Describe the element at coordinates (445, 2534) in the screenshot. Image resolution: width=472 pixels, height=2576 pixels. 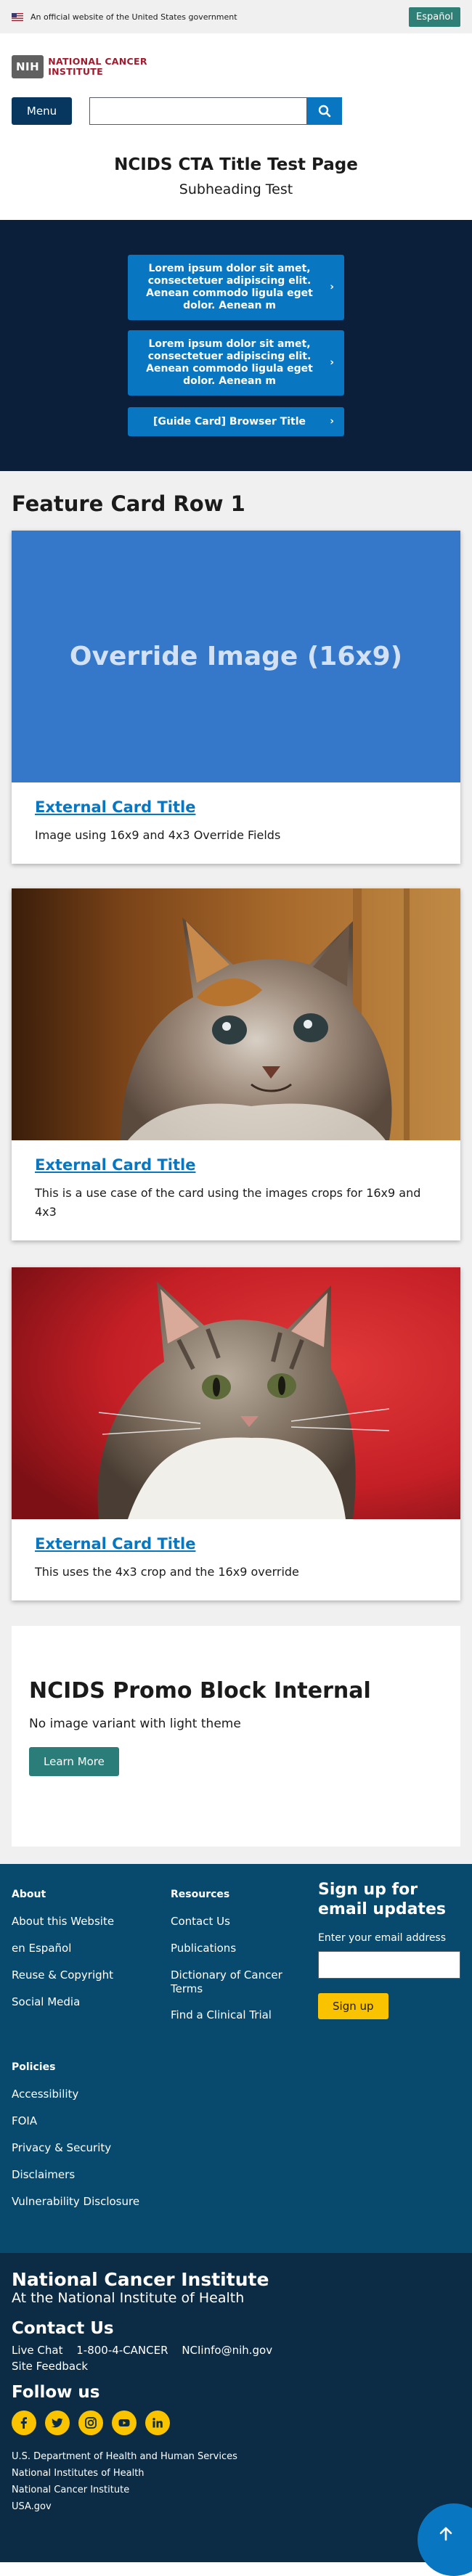
I see `arrow-up-icon` at that location.